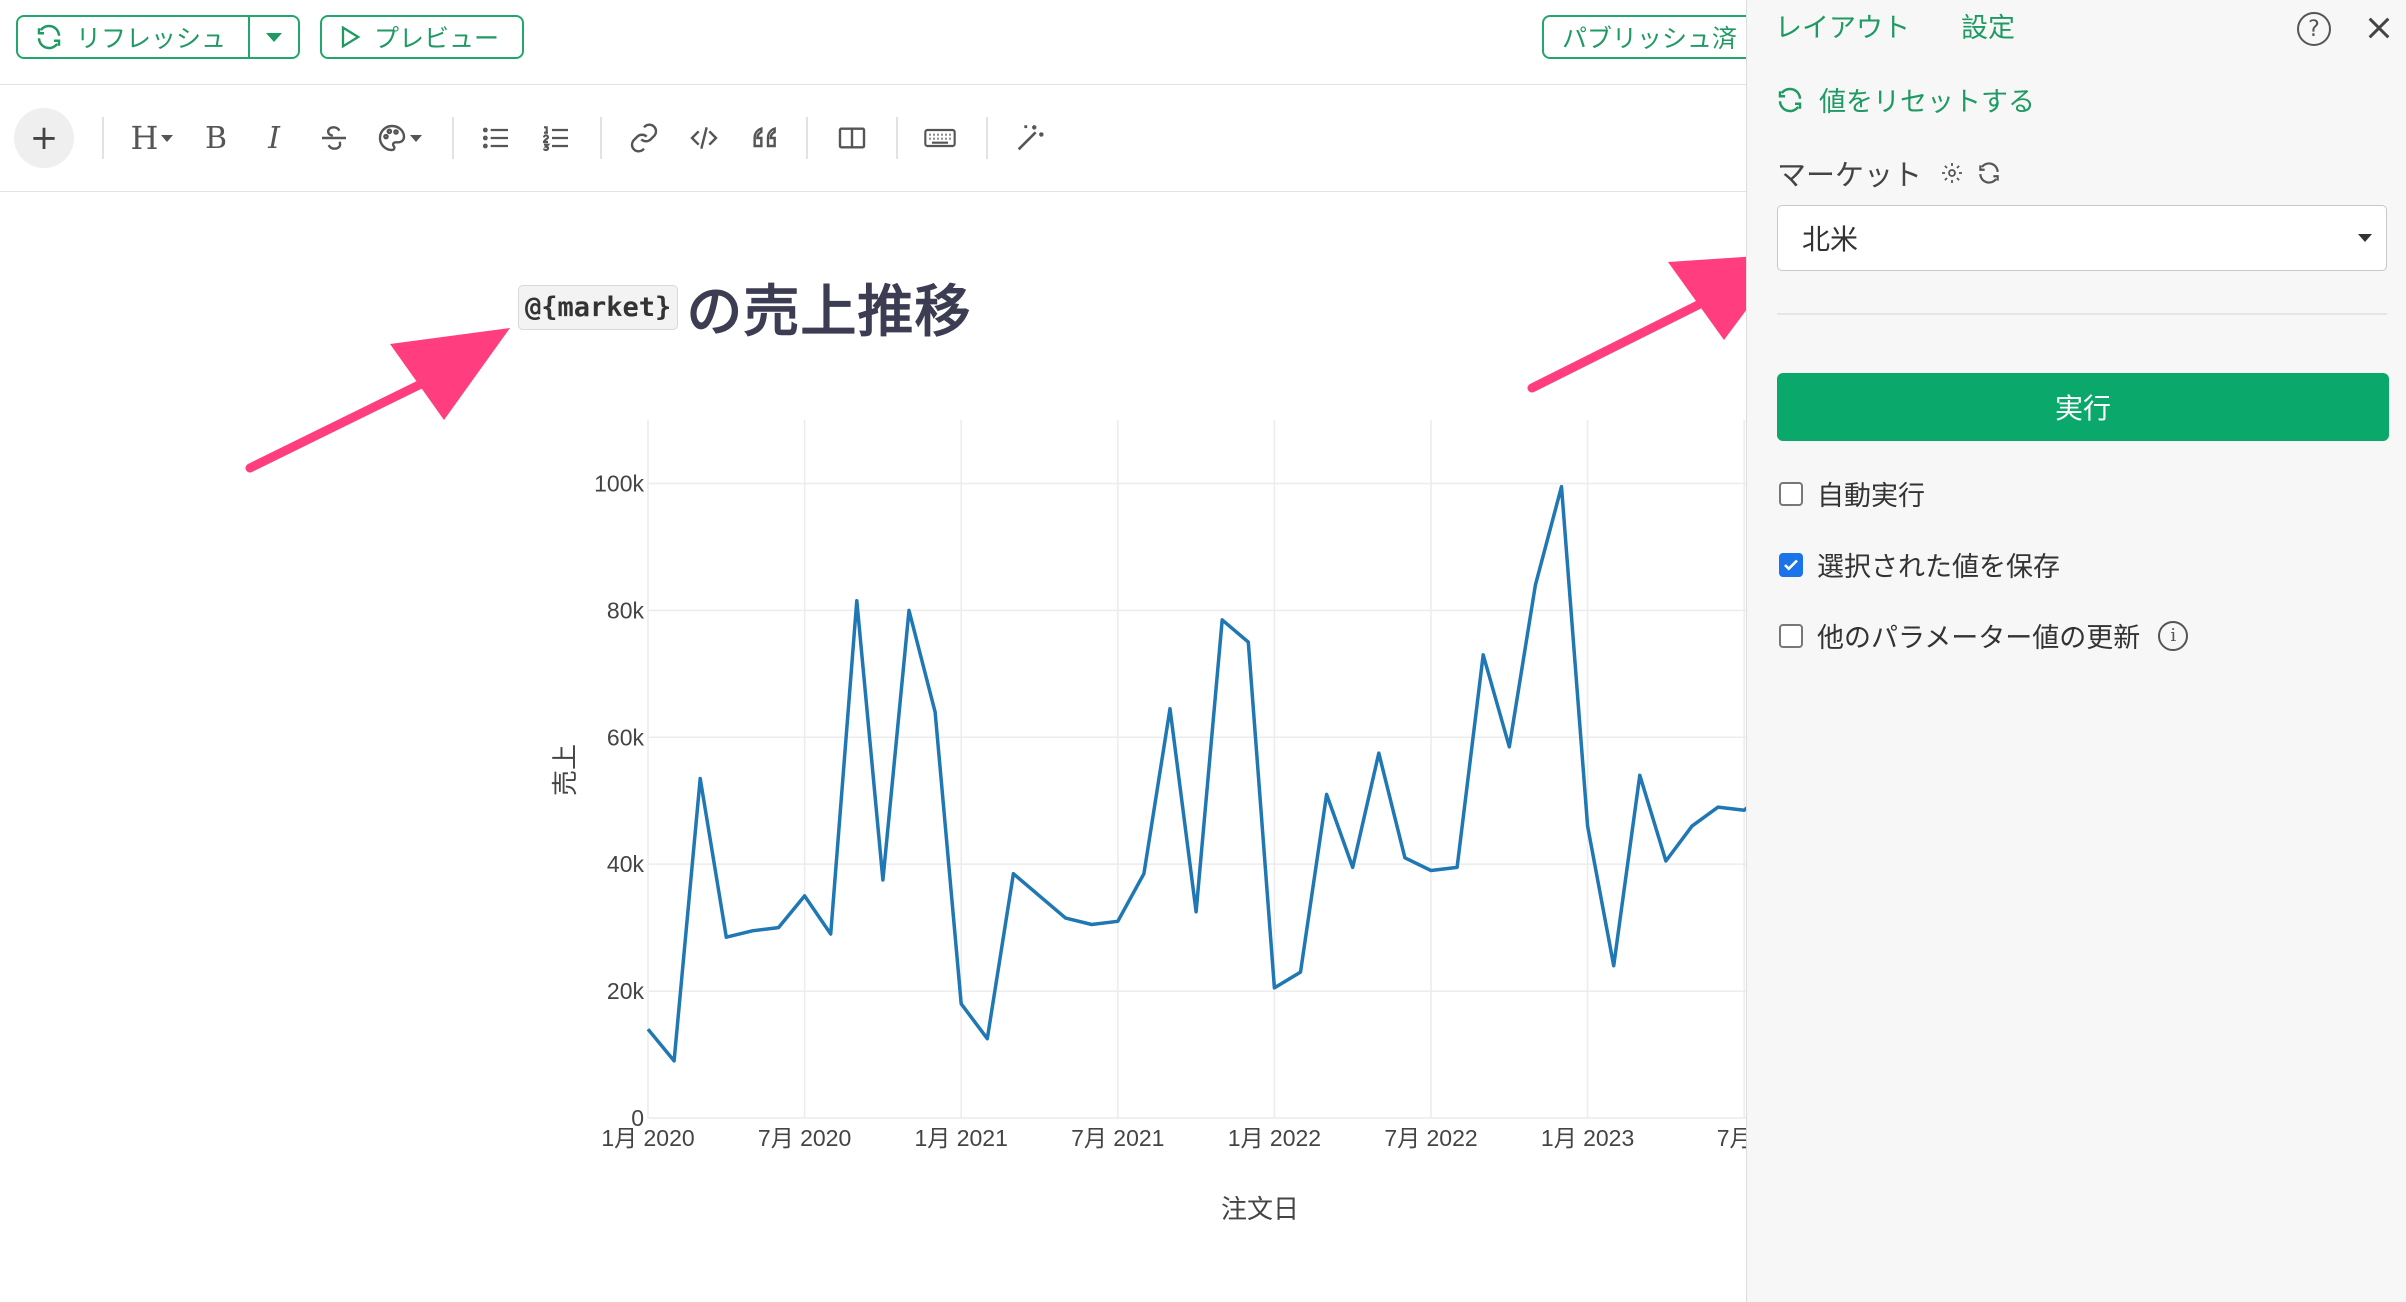 The height and width of the screenshot is (1302, 2406). What do you see at coordinates (1842, 25) in the screenshot?
I see `tab-layout: レイアウト` at bounding box center [1842, 25].